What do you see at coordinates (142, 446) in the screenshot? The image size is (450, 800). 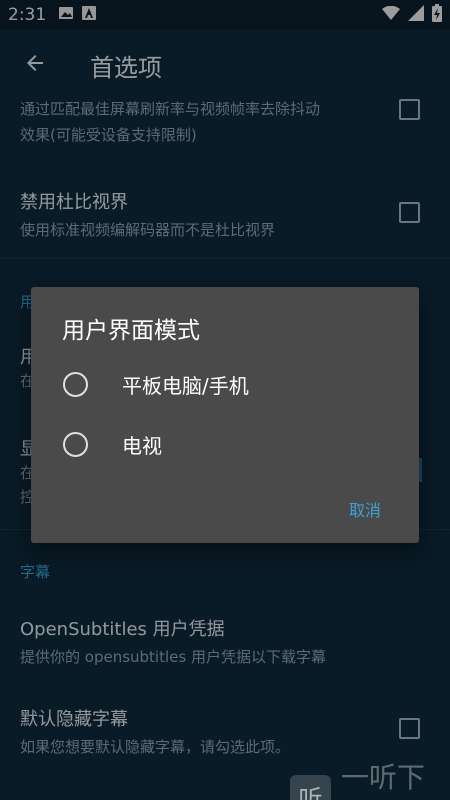 I see `option-label: 电视` at bounding box center [142, 446].